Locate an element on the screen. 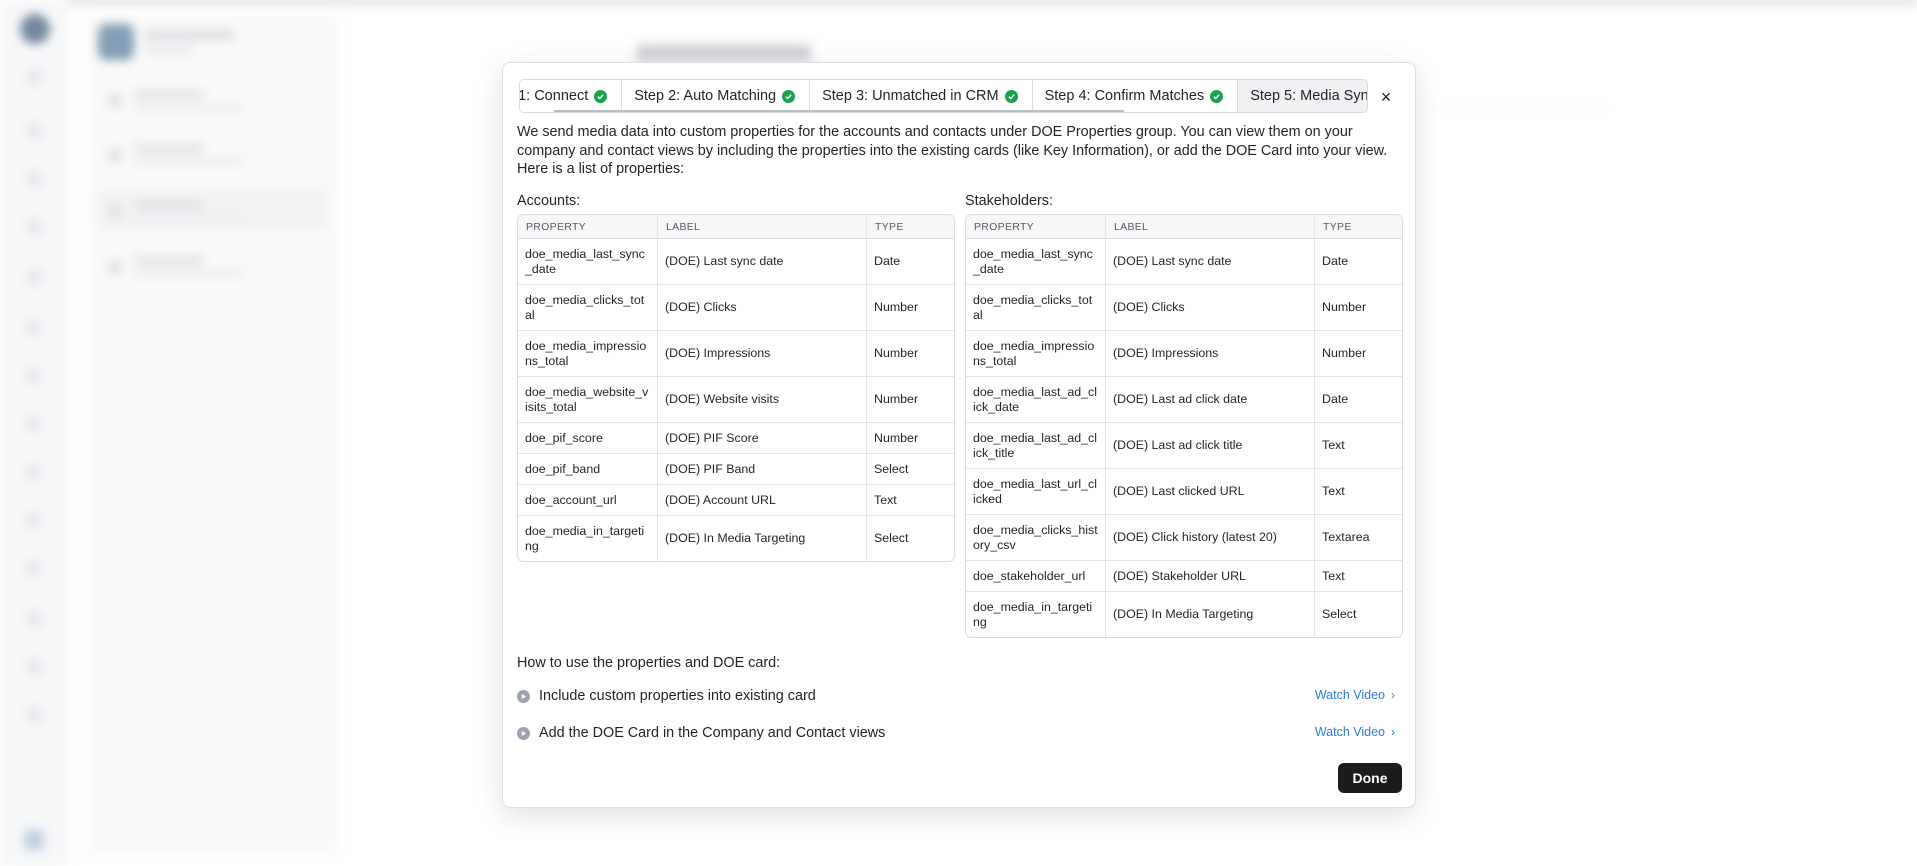  step-label: p 1: Connect is located at coordinates (554, 96).